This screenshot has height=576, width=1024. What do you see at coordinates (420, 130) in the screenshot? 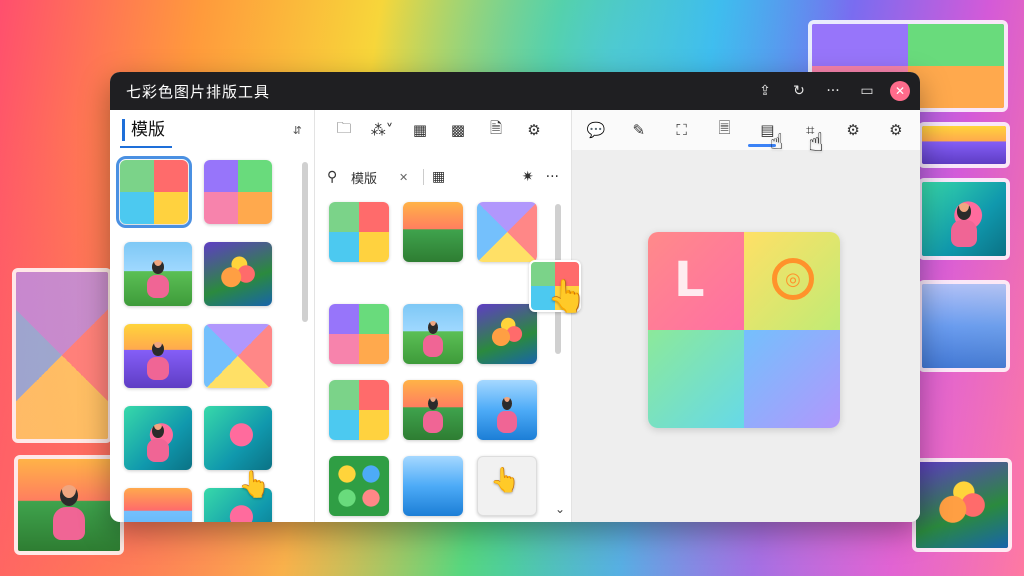
I see `layout-grid-icon: ▦` at bounding box center [420, 130].